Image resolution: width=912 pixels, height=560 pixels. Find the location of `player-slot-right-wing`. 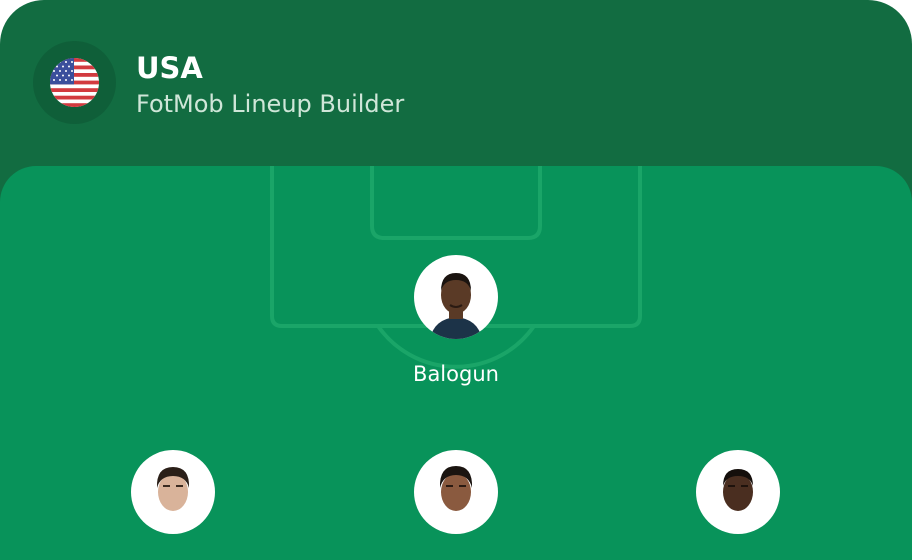

player-slot-right-wing is located at coordinates (738, 503).